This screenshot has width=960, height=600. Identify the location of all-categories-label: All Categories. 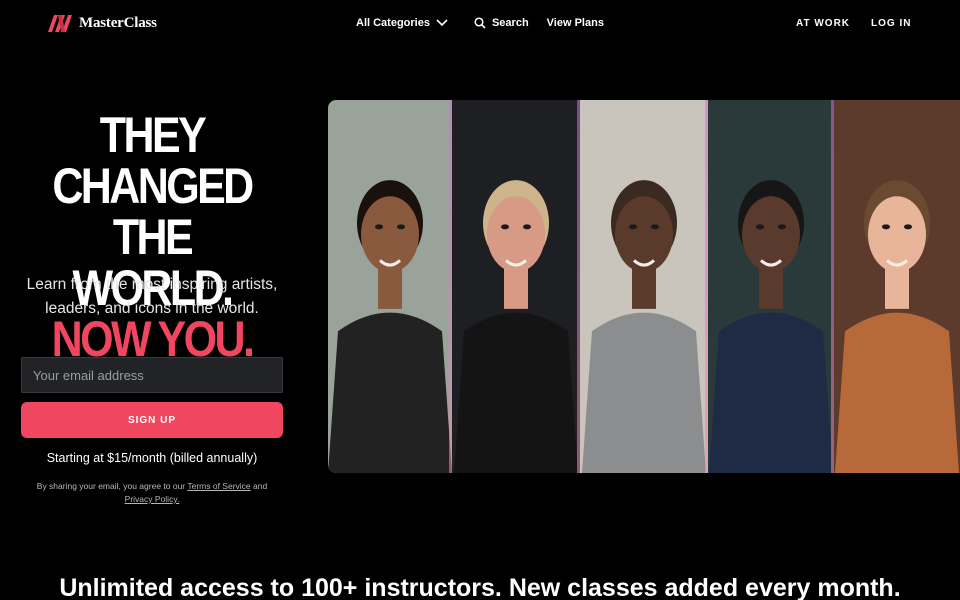
(393, 23).